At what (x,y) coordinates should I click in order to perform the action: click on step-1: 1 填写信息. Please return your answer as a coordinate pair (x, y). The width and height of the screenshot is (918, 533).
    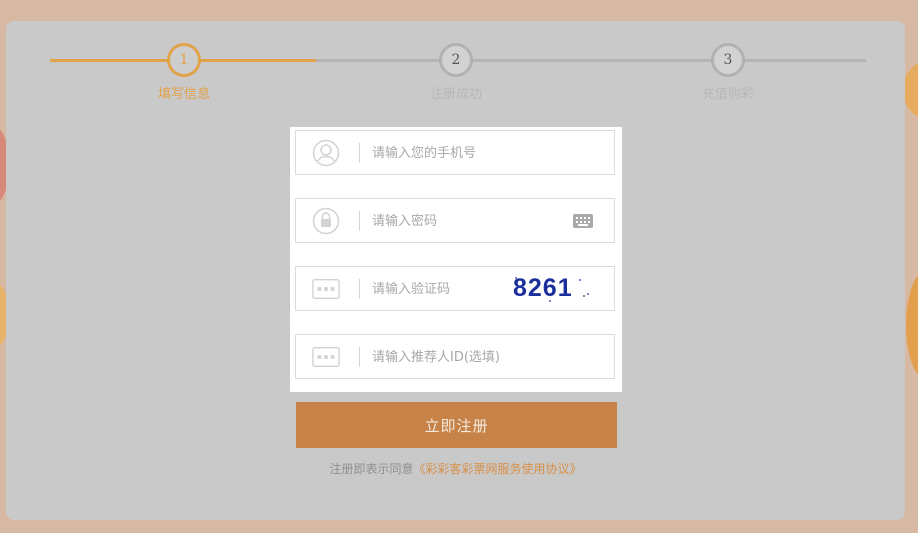
    Looking at the image, I should click on (184, 72).